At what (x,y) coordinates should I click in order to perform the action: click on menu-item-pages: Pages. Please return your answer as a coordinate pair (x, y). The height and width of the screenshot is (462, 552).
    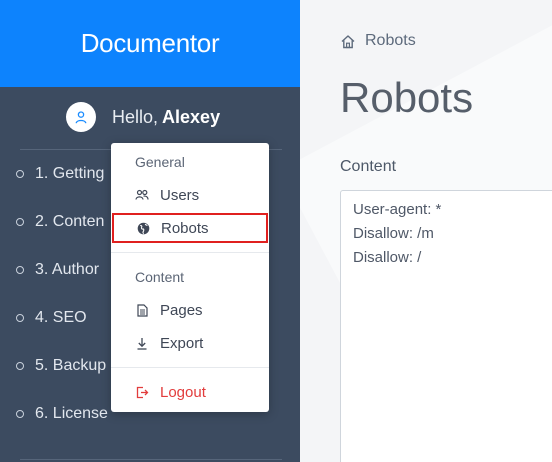
    Looking at the image, I should click on (190, 310).